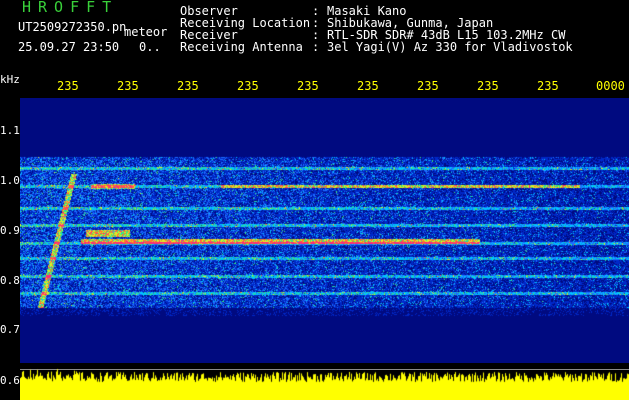 The image size is (629, 400). Describe the element at coordinates (146, 32) in the screenshot. I see `file-suffix: meteor` at that location.